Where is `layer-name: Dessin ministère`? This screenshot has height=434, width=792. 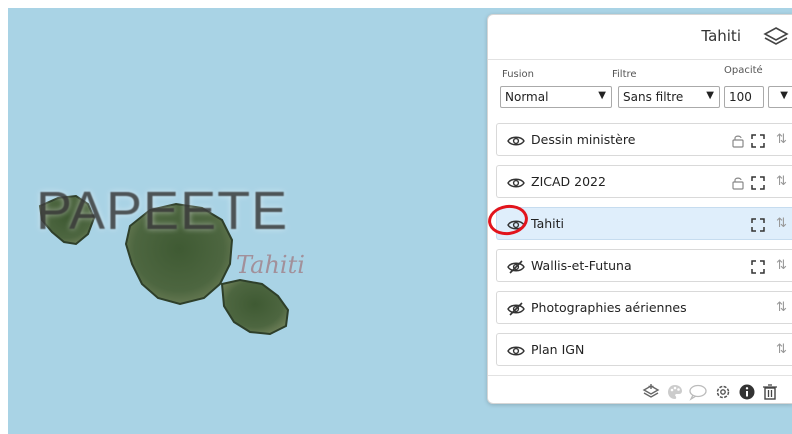 layer-name: Dessin ministère is located at coordinates (583, 139).